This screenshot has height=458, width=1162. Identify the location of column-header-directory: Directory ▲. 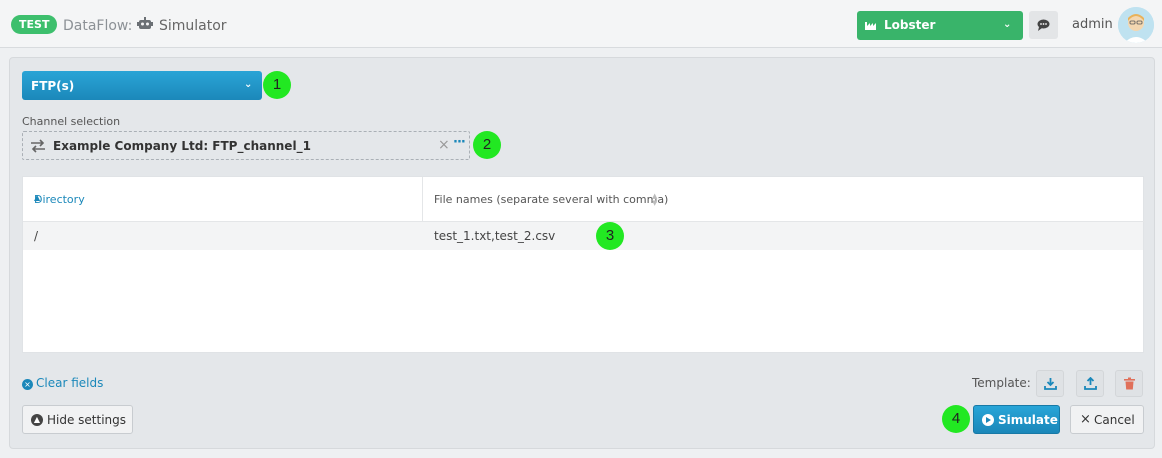
(223, 199).